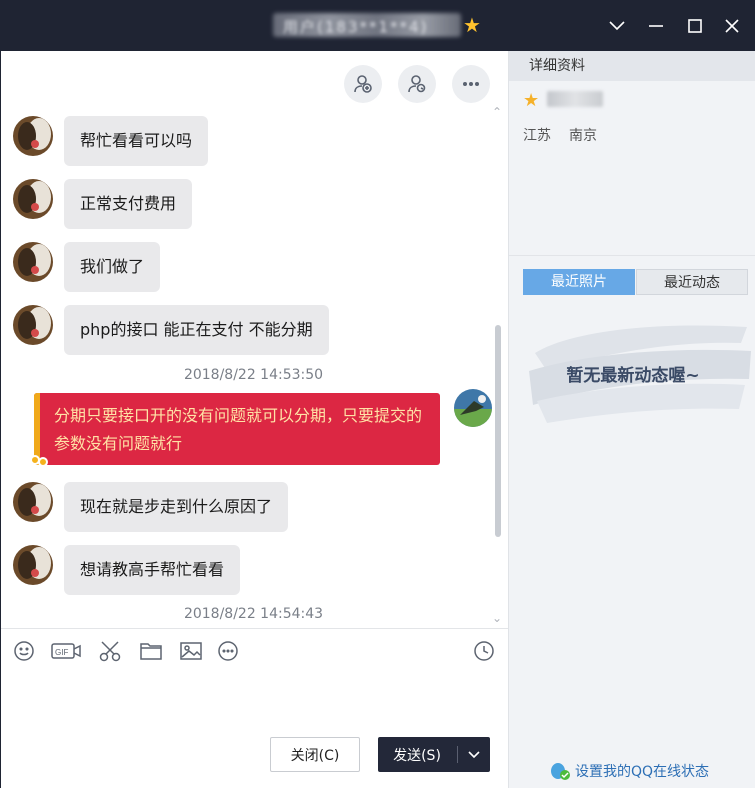 The image size is (755, 788). What do you see at coordinates (560, 135) in the screenshot?
I see `contact-location: 江苏 南京` at bounding box center [560, 135].